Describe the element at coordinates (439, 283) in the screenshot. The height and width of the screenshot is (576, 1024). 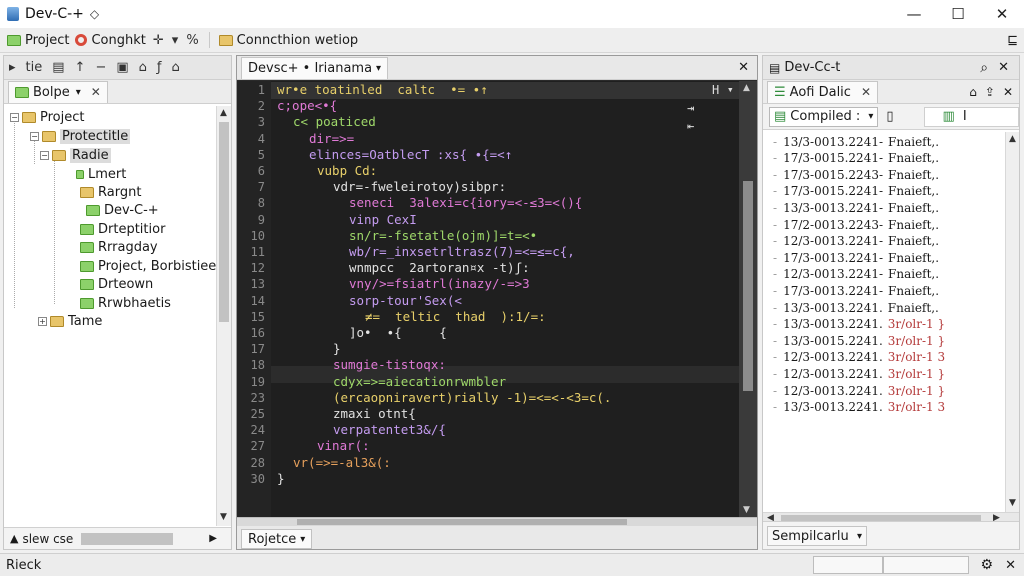
I see `code-line: vny/>=fsiatrl(inazy/-=>3` at that location.